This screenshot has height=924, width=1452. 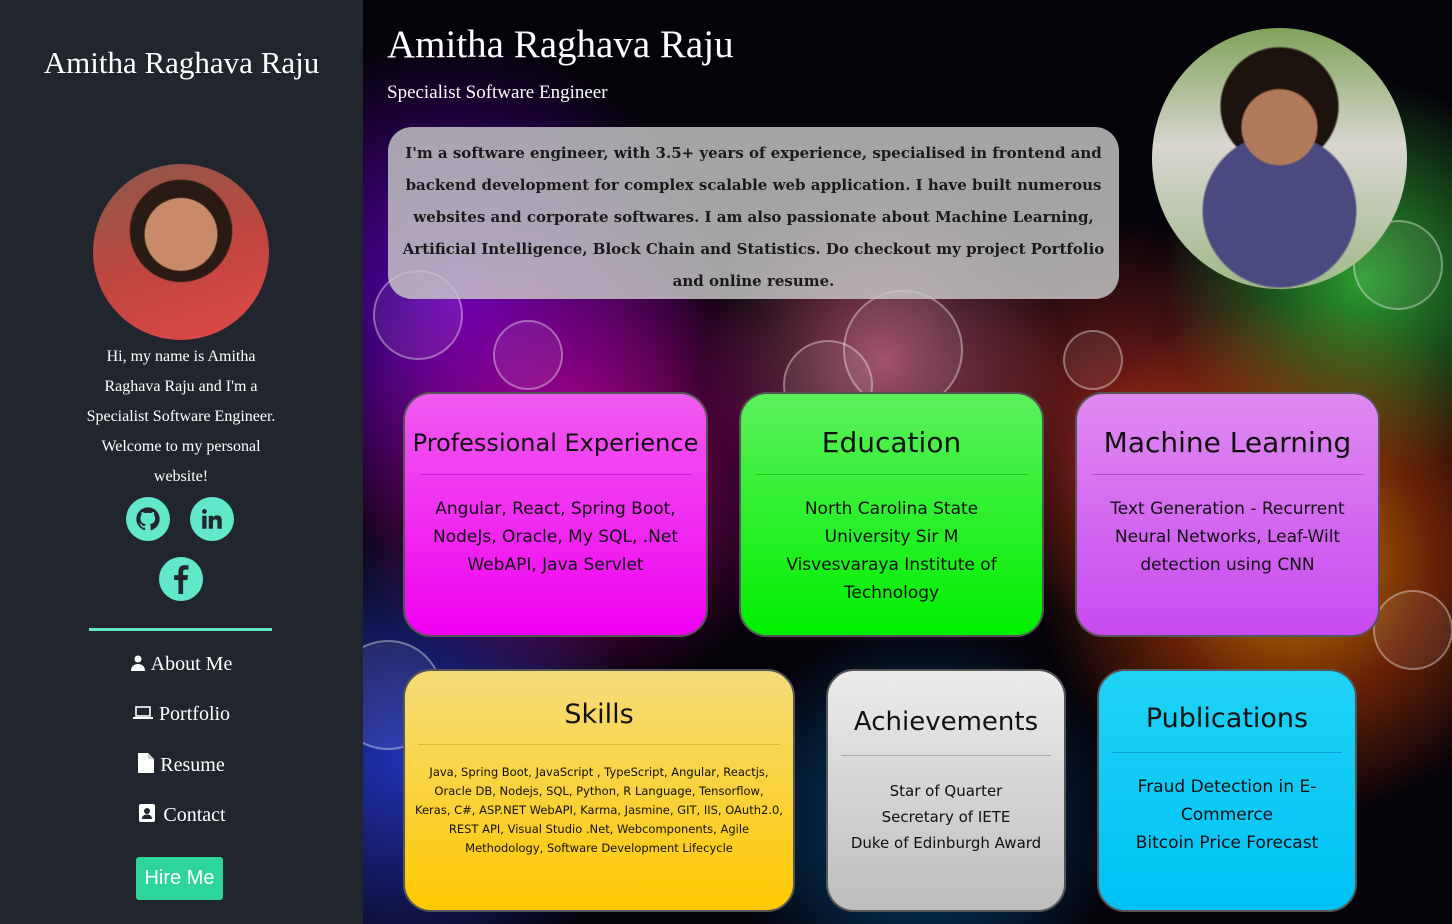 I want to click on nav-portfolio: Portfolio, so click(x=181, y=714).